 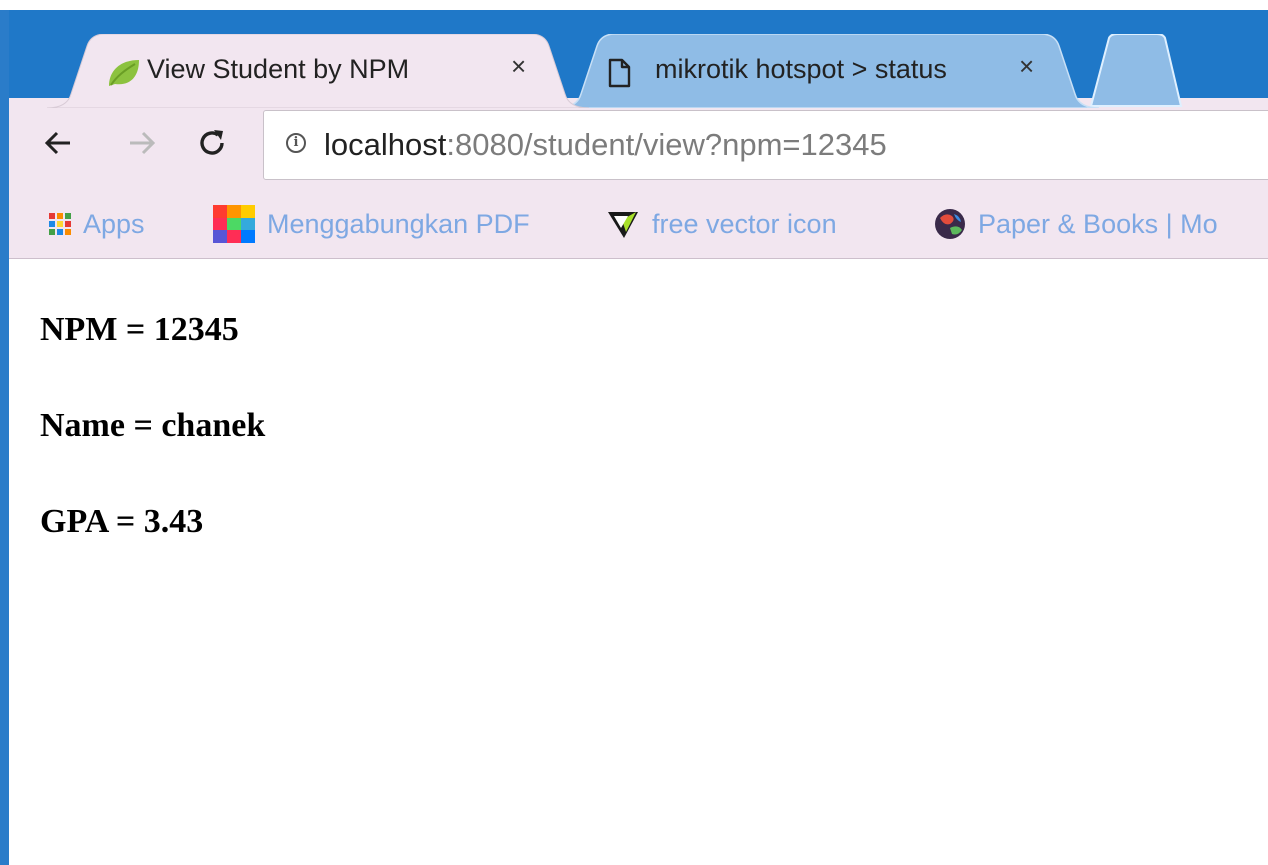 What do you see at coordinates (122, 521) in the screenshot?
I see `gpa-heading: GPA = 3.43` at bounding box center [122, 521].